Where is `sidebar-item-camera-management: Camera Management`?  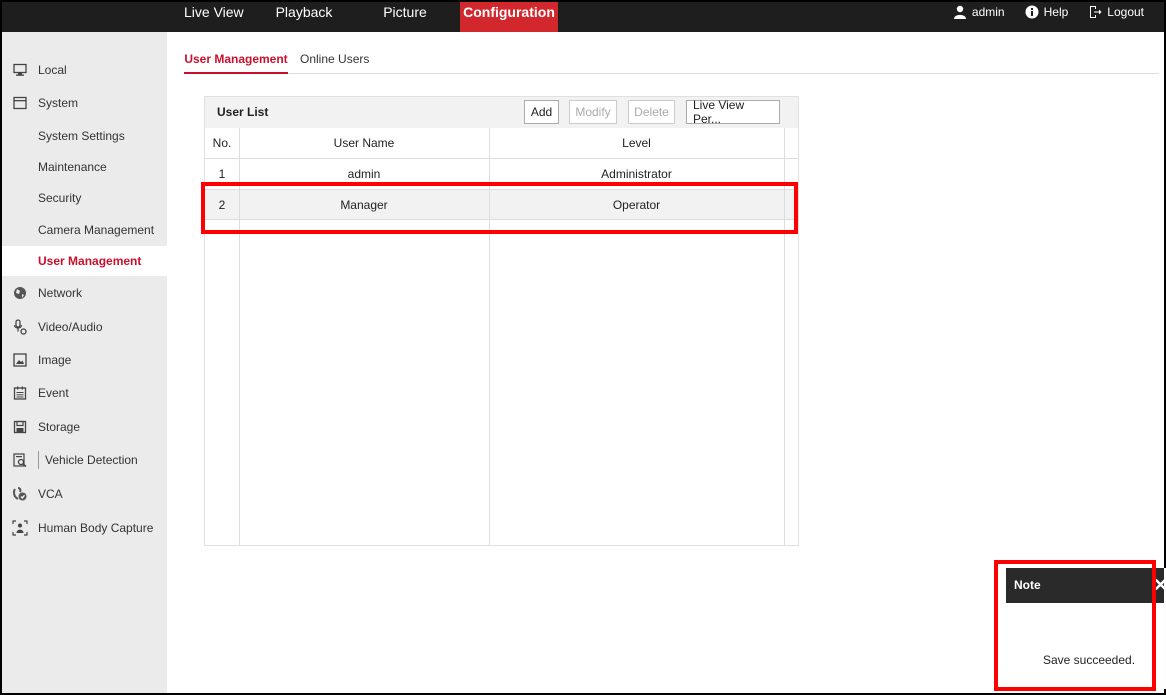 sidebar-item-camera-management: Camera Management is located at coordinates (84, 230).